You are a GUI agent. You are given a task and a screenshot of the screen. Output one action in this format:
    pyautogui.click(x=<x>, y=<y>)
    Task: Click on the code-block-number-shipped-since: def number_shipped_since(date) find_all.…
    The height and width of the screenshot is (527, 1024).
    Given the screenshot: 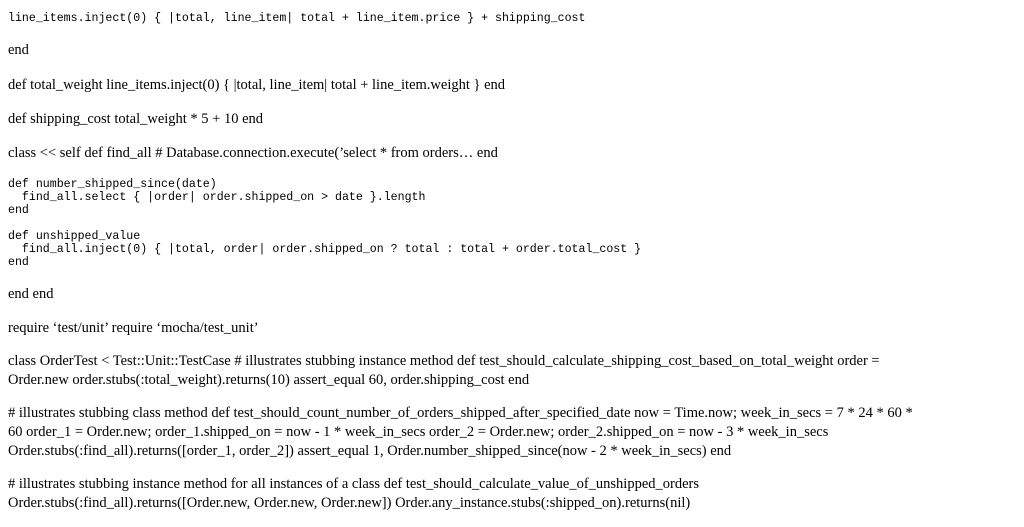 What is the action you would take?
    pyautogui.click(x=217, y=197)
    